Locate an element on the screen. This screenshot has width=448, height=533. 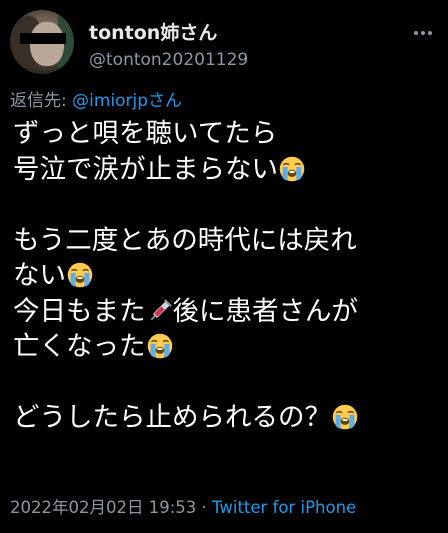
tweet-timestamp: 2022年02月02日 19:53 is located at coordinates (103, 507).